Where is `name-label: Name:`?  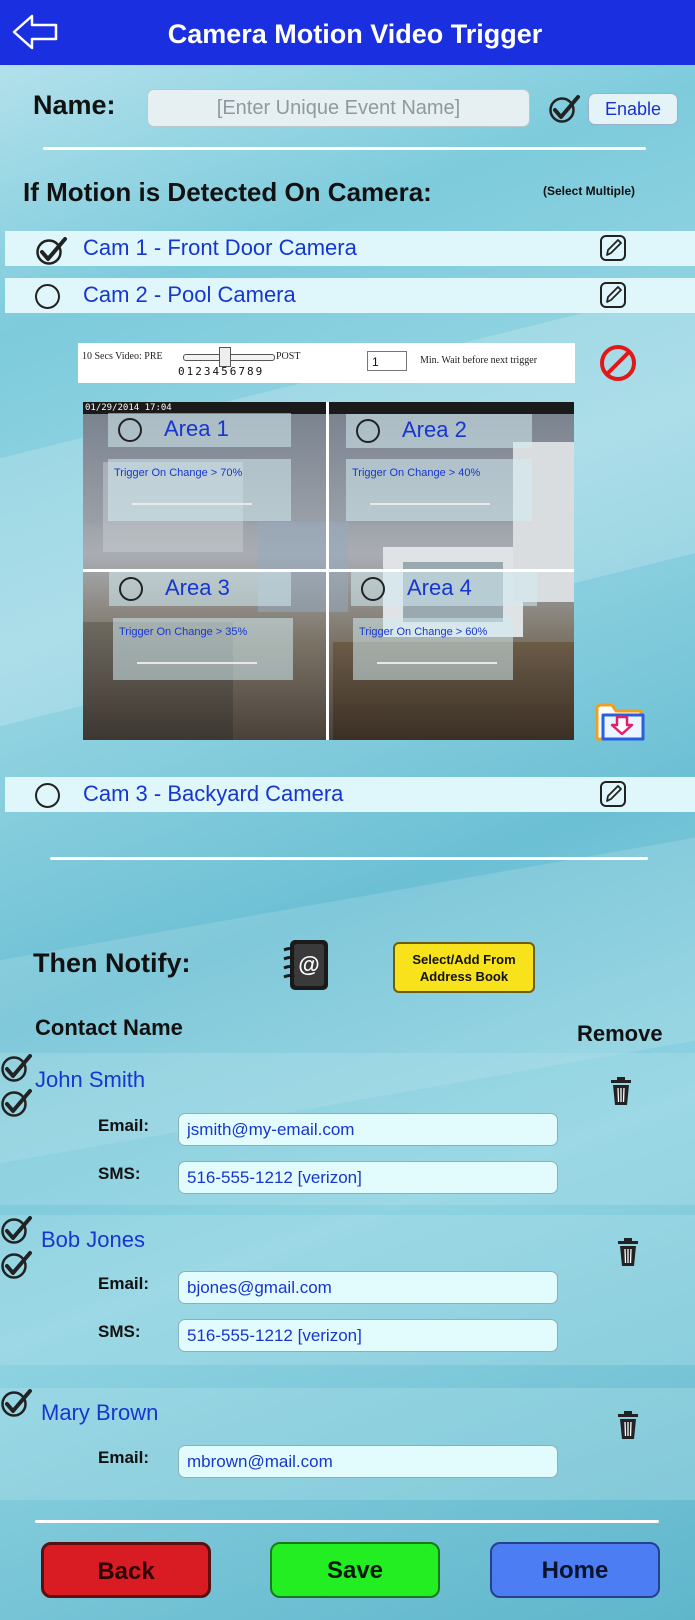
name-label: Name: is located at coordinates (74, 105).